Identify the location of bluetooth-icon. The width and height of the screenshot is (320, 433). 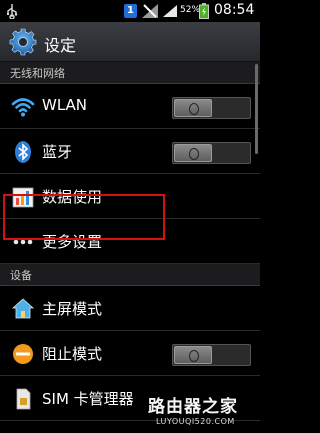
(23, 152).